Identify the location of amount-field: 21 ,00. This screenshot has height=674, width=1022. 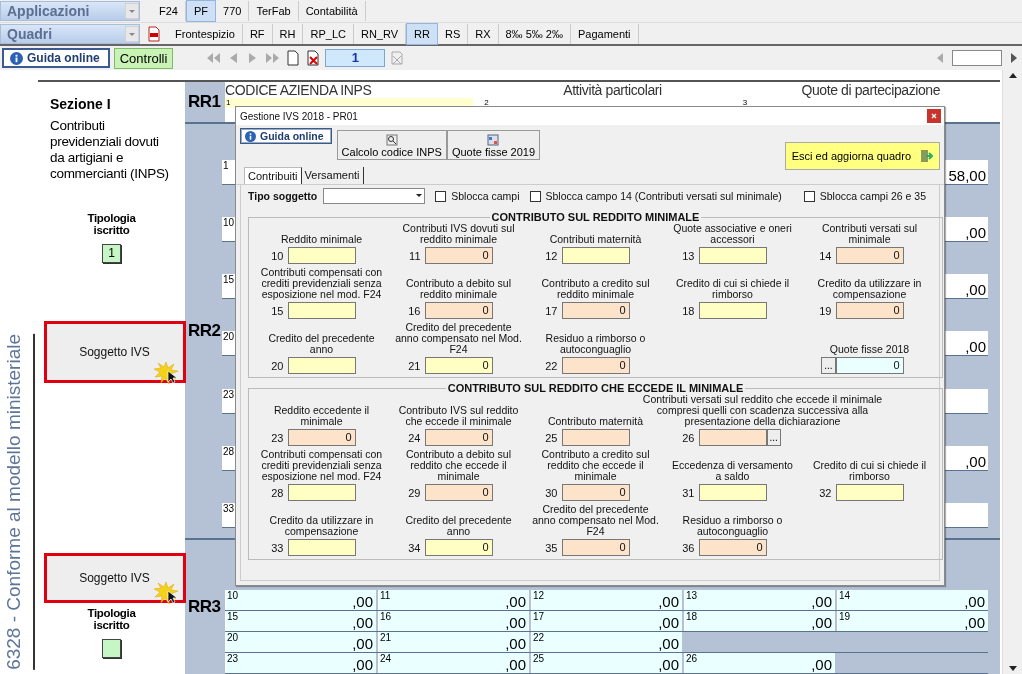
(453, 642).